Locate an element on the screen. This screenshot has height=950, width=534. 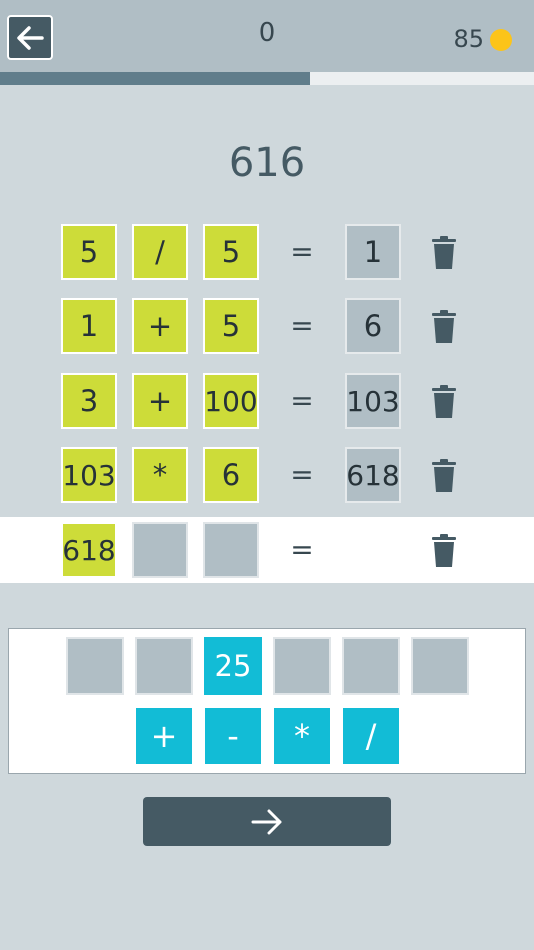
result-cell: 618 is located at coordinates (373, 475).